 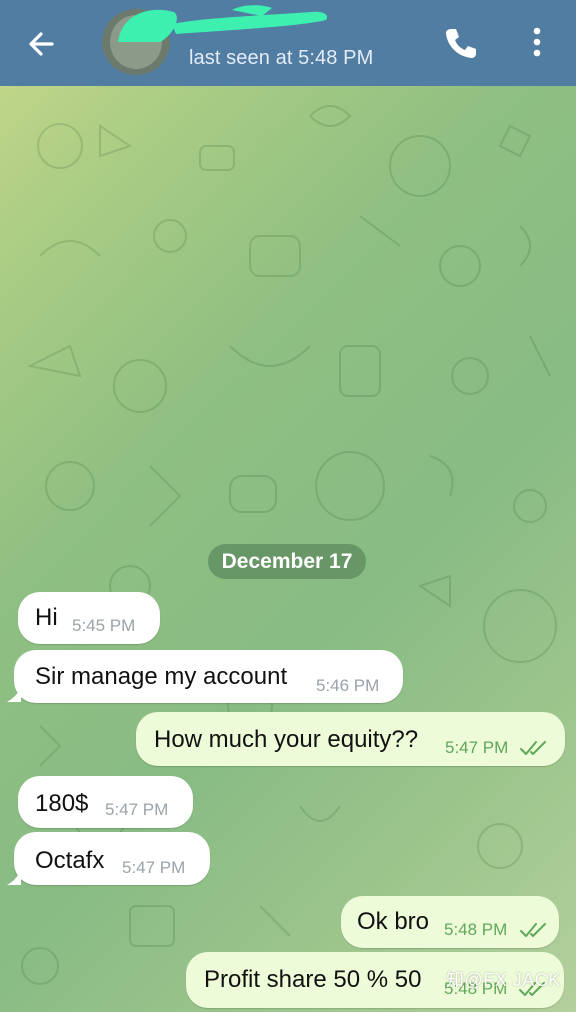 What do you see at coordinates (112, 858) in the screenshot?
I see `message-bubble-incoming: Octafx 5:47 PM` at bounding box center [112, 858].